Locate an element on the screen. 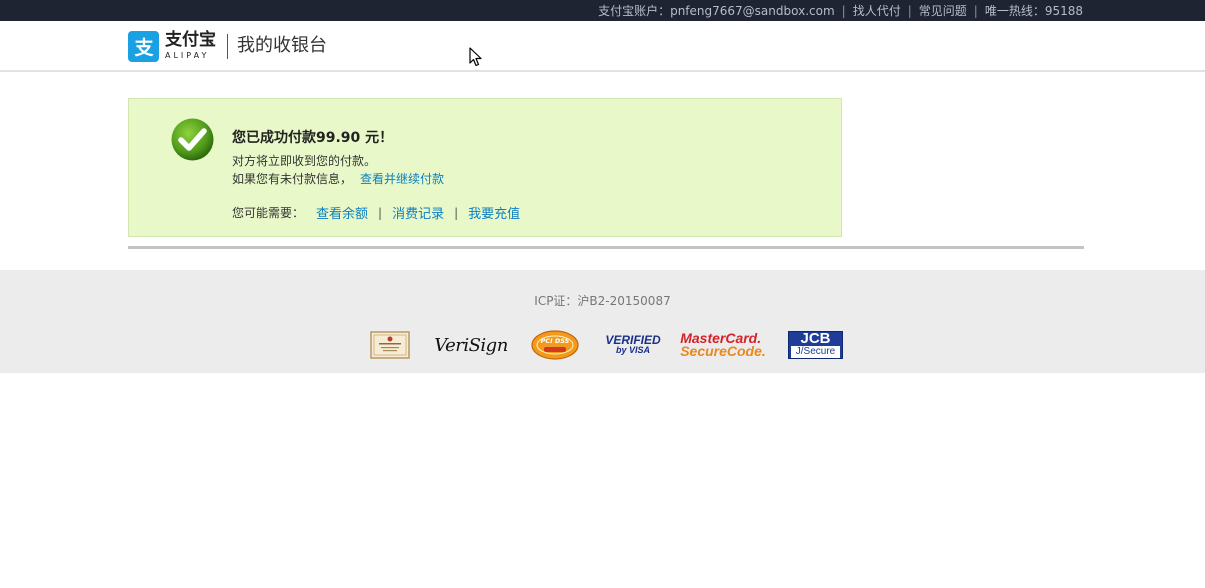  pci-dss-badge-icon: PCI DSS is located at coordinates (555, 345).